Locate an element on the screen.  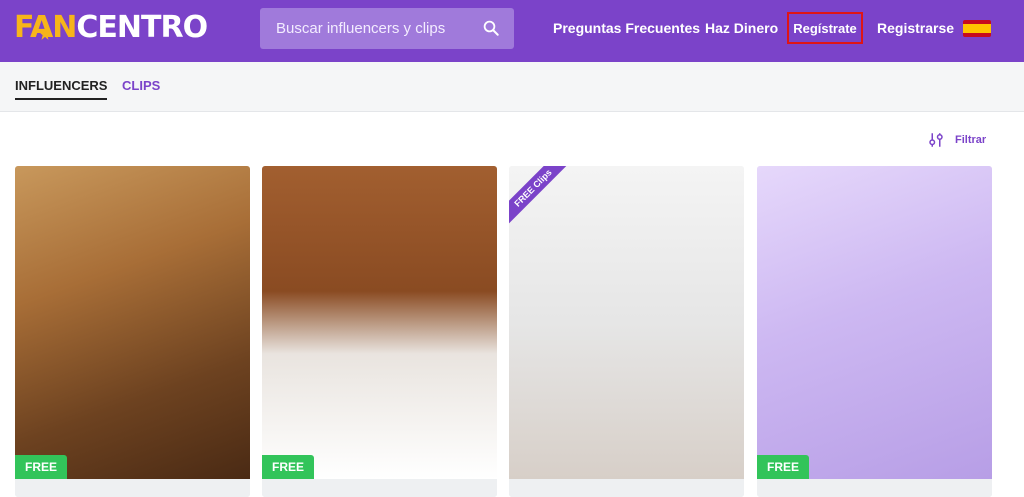
flag-stripe-middle is located at coordinates (977, 28).